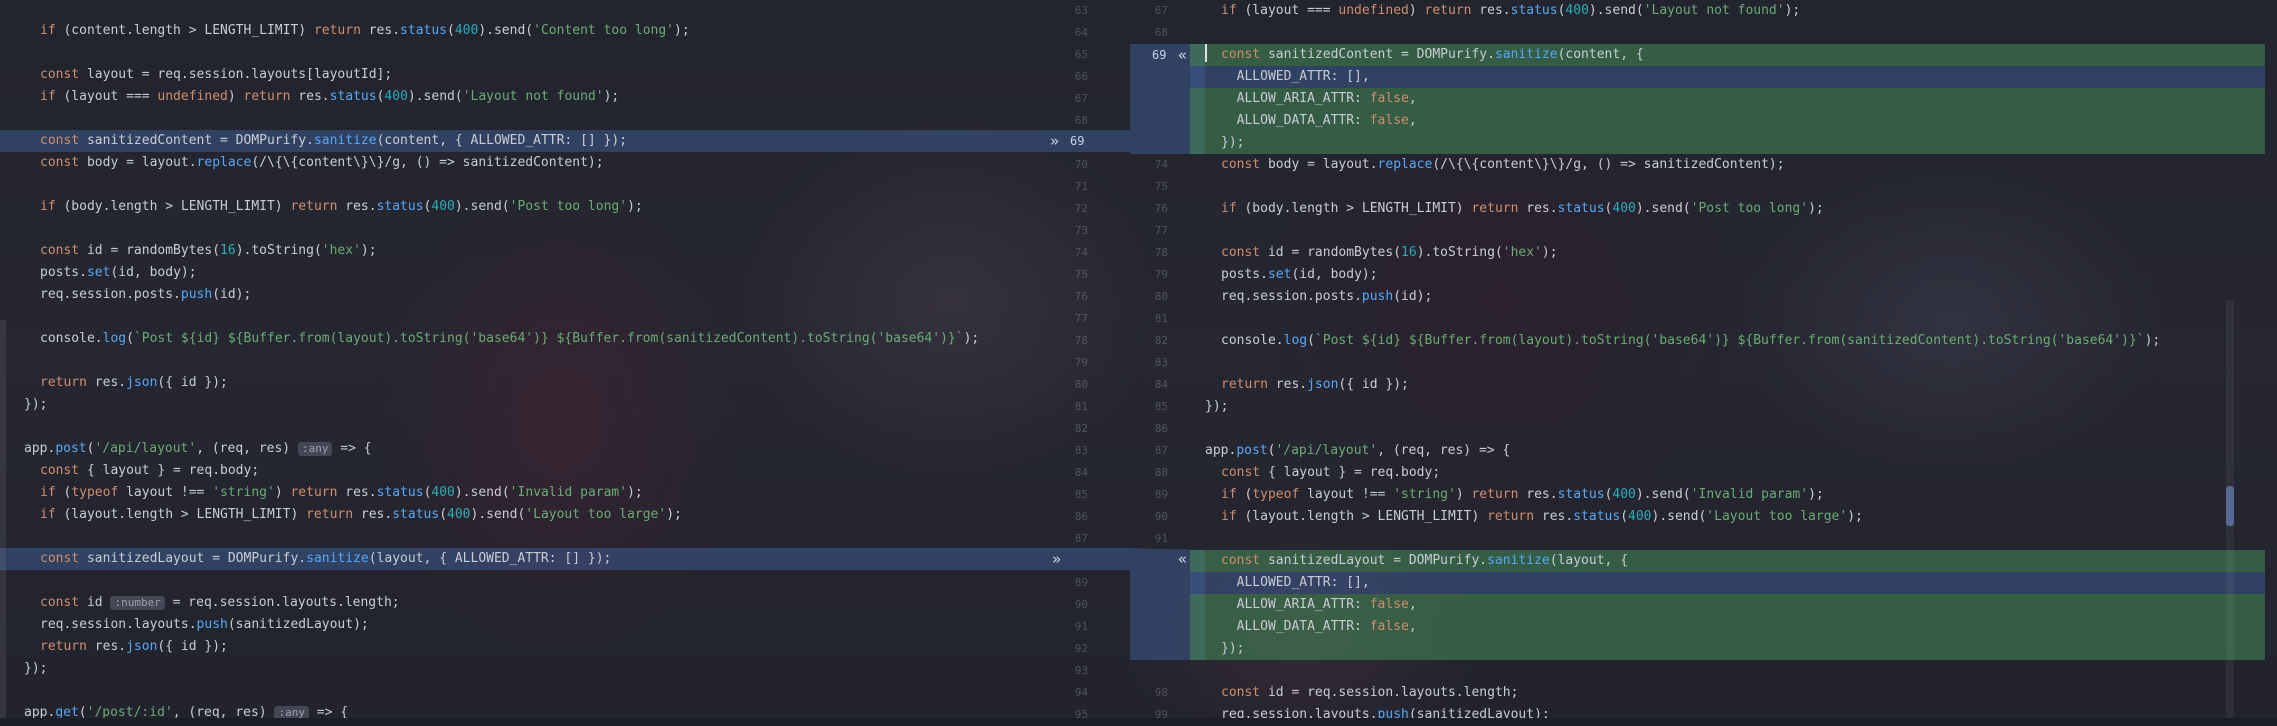 Image resolution: width=2277 pixels, height=726 pixels. Describe the element at coordinates (1078, 605) in the screenshot. I see `left-line-number: 90` at that location.